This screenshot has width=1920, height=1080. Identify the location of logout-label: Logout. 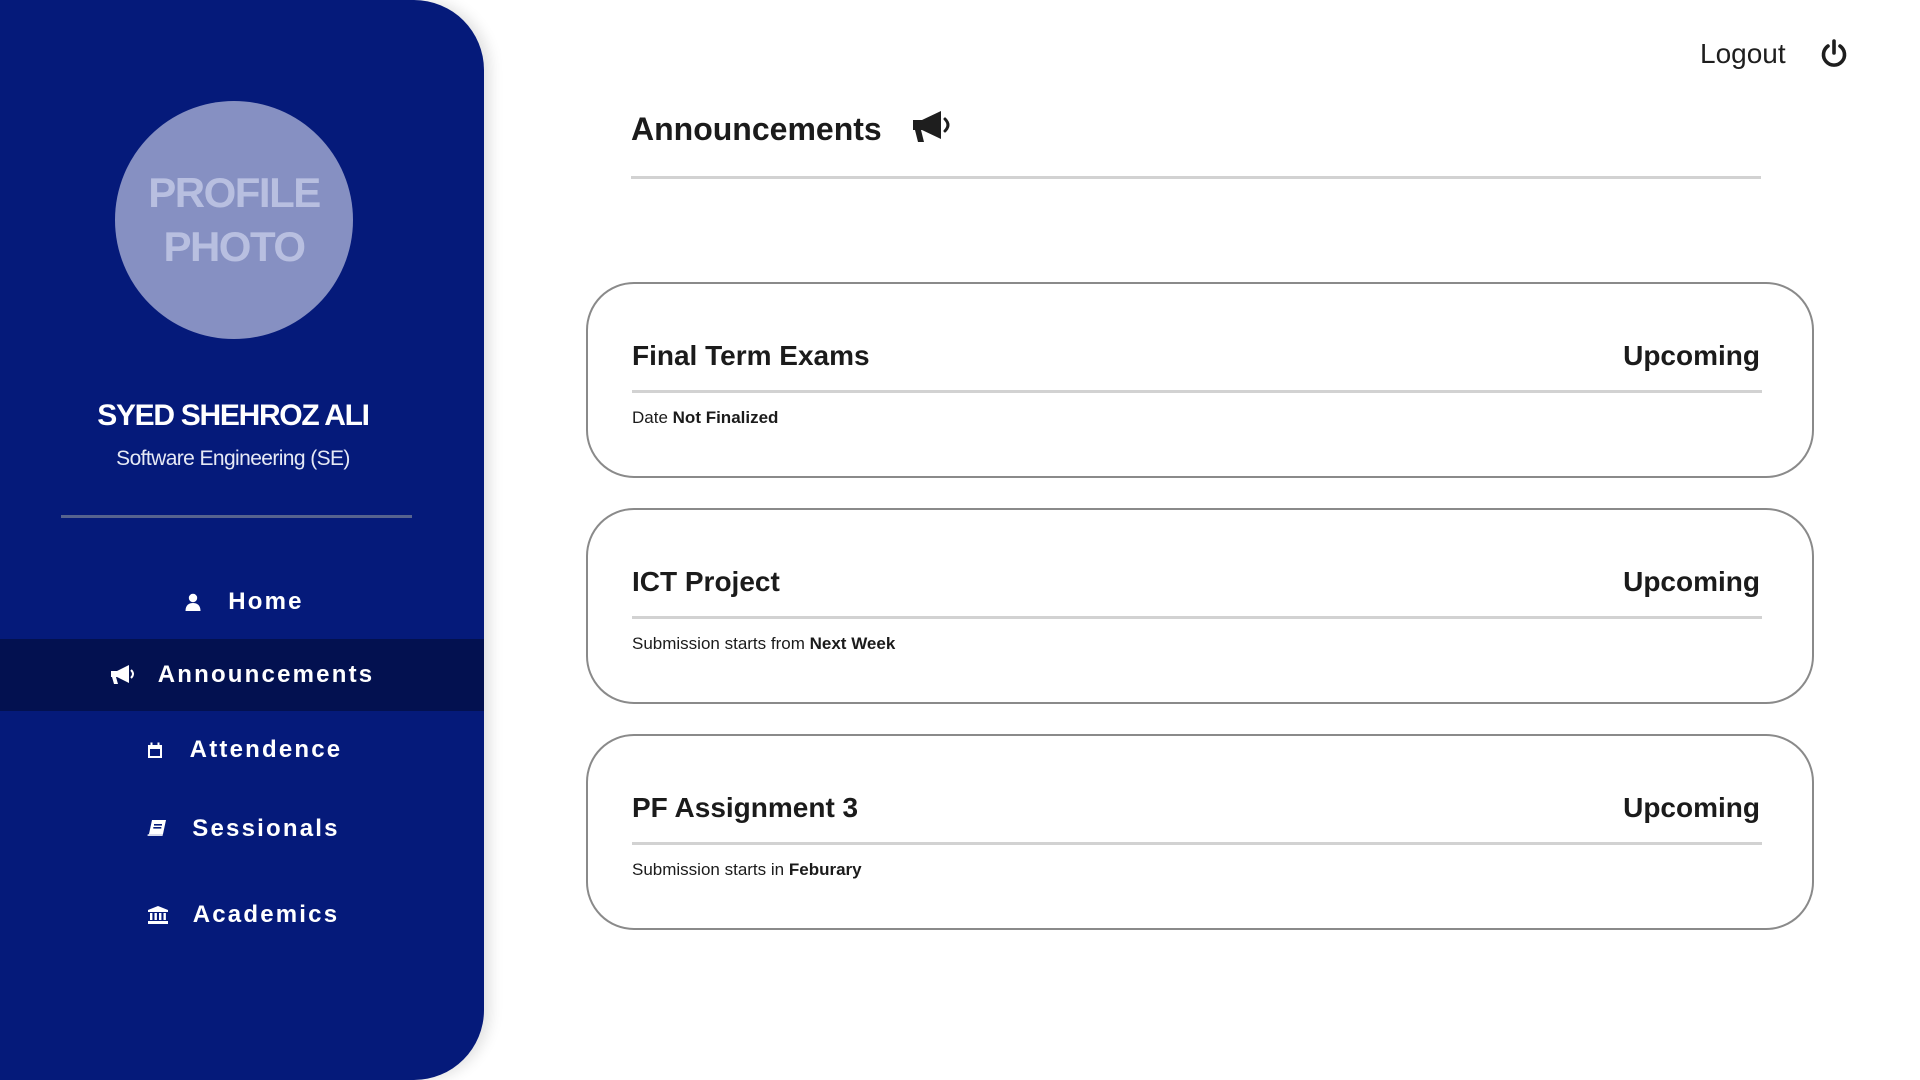
(1743, 53).